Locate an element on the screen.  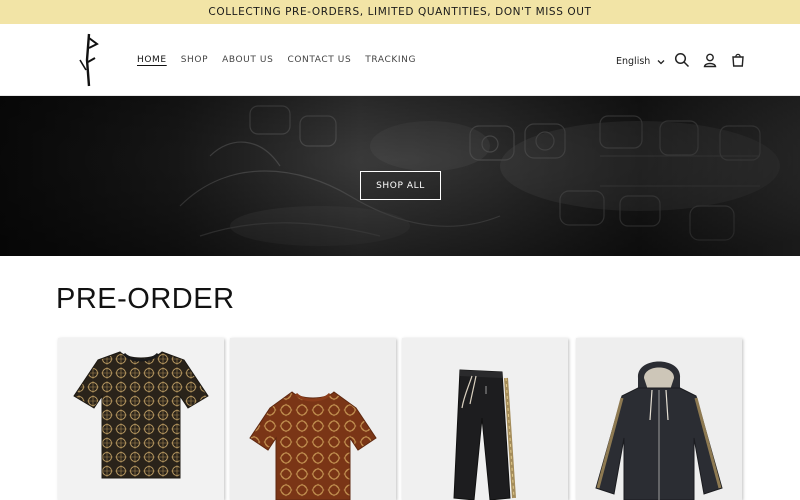
nav-home: HOME is located at coordinates (152, 60).